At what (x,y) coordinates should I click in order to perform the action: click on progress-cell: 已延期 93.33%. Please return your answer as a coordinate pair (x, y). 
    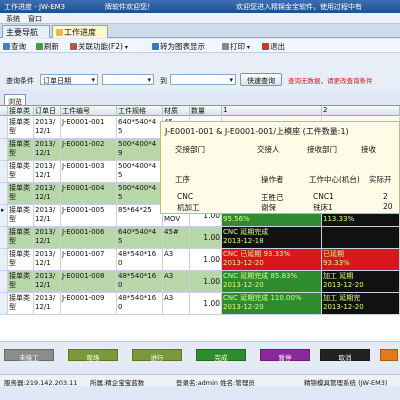
    Looking at the image, I should click on (361, 260).